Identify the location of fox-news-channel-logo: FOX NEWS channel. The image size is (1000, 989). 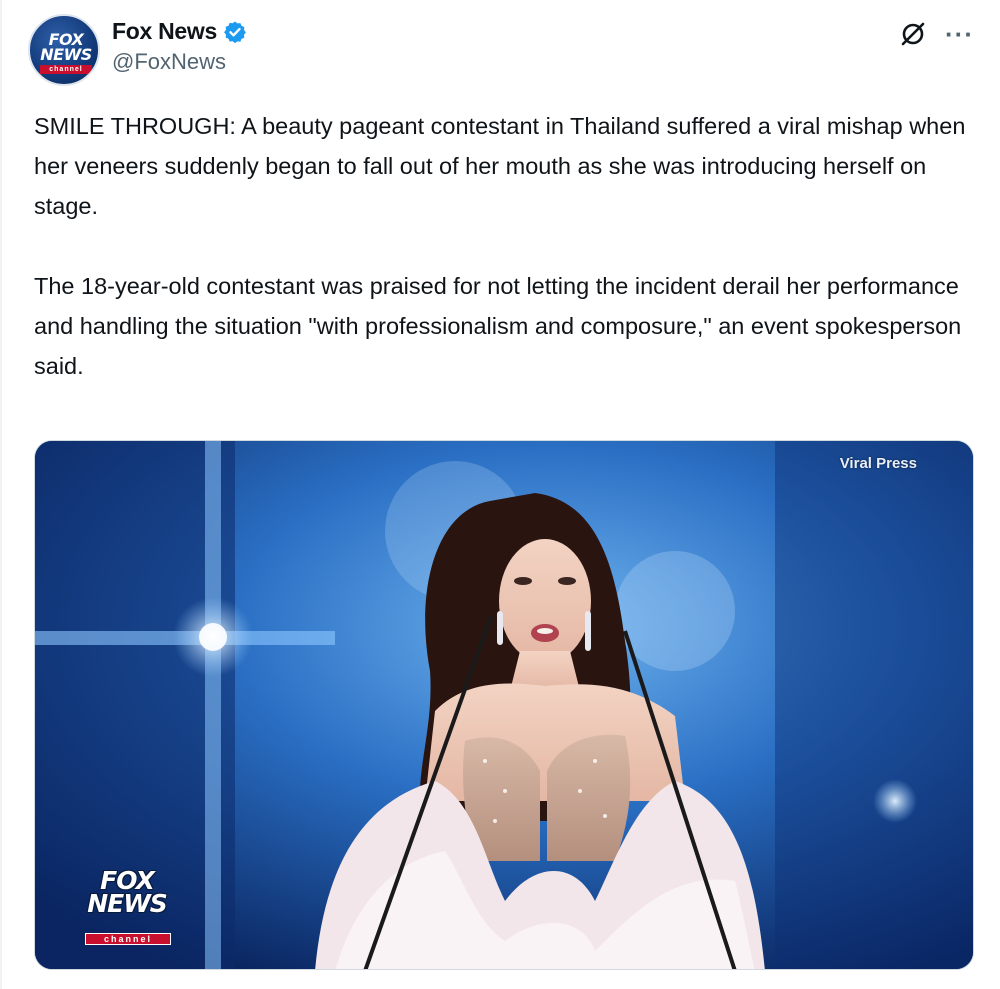
(127, 902).